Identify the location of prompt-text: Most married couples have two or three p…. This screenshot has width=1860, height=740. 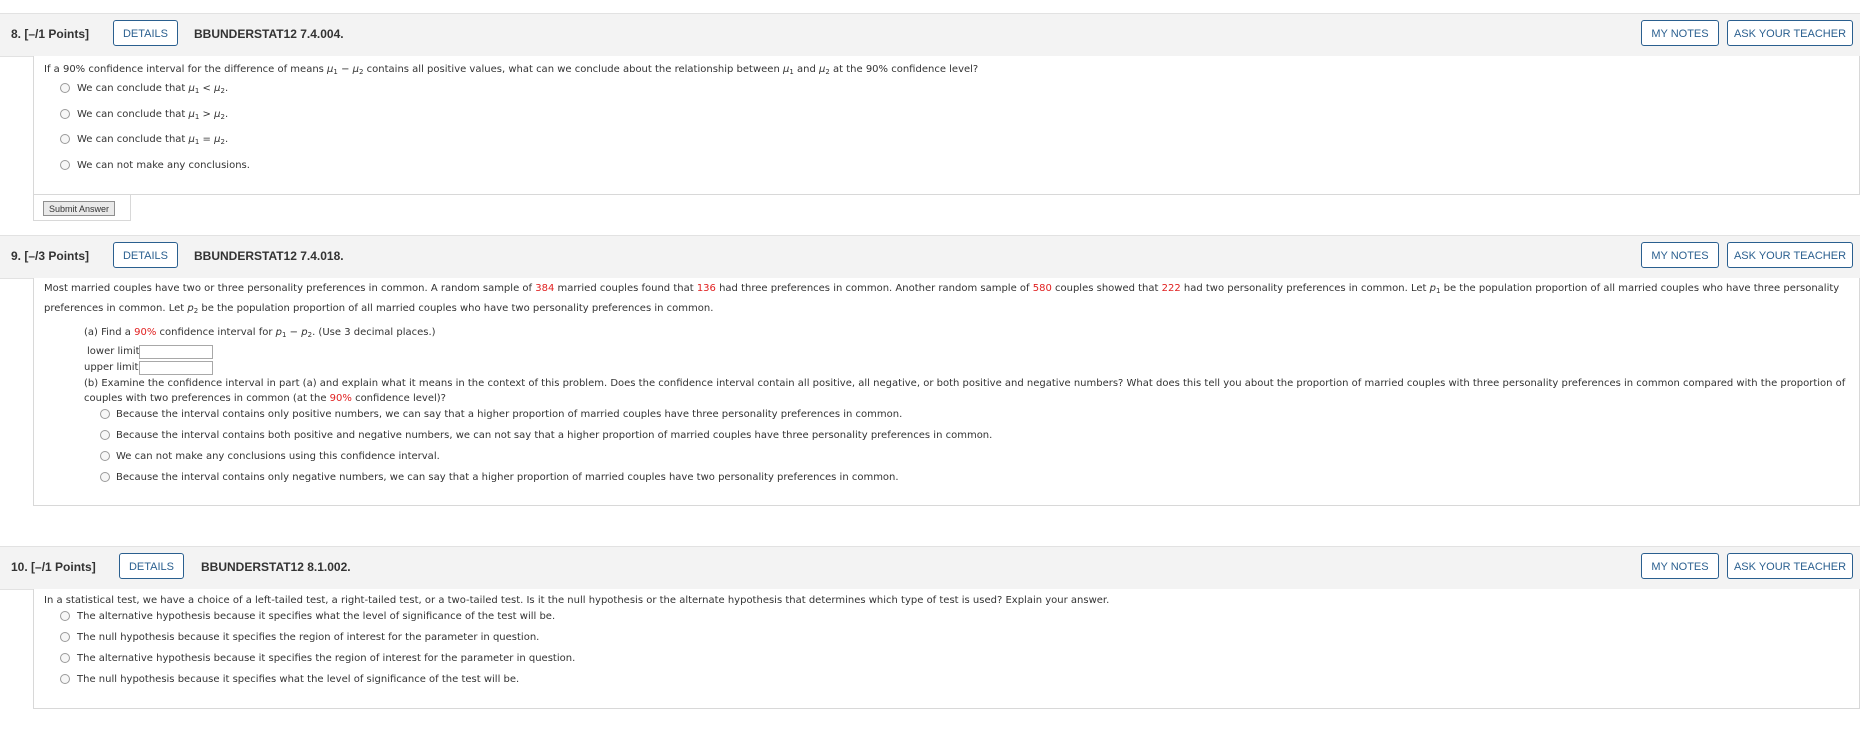
(290, 288).